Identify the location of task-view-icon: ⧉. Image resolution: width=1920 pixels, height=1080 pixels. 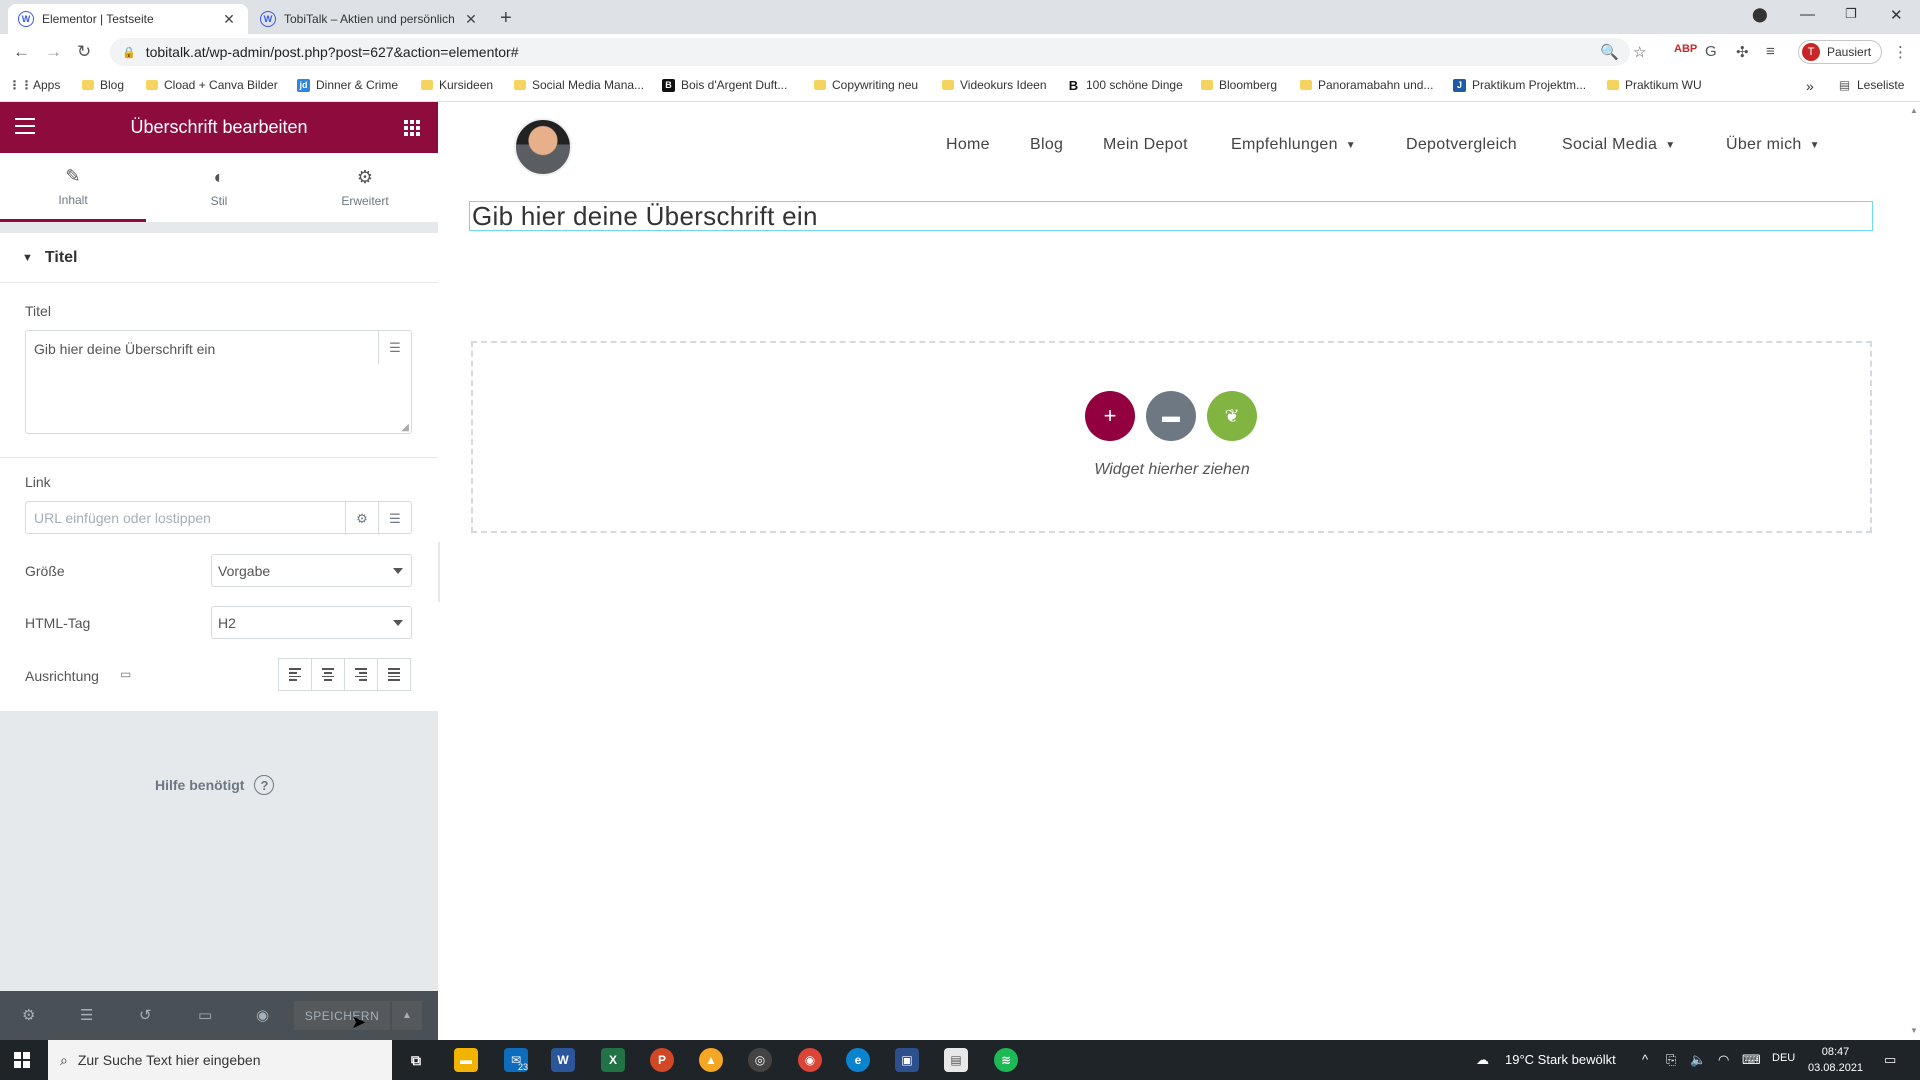
(416, 1060).